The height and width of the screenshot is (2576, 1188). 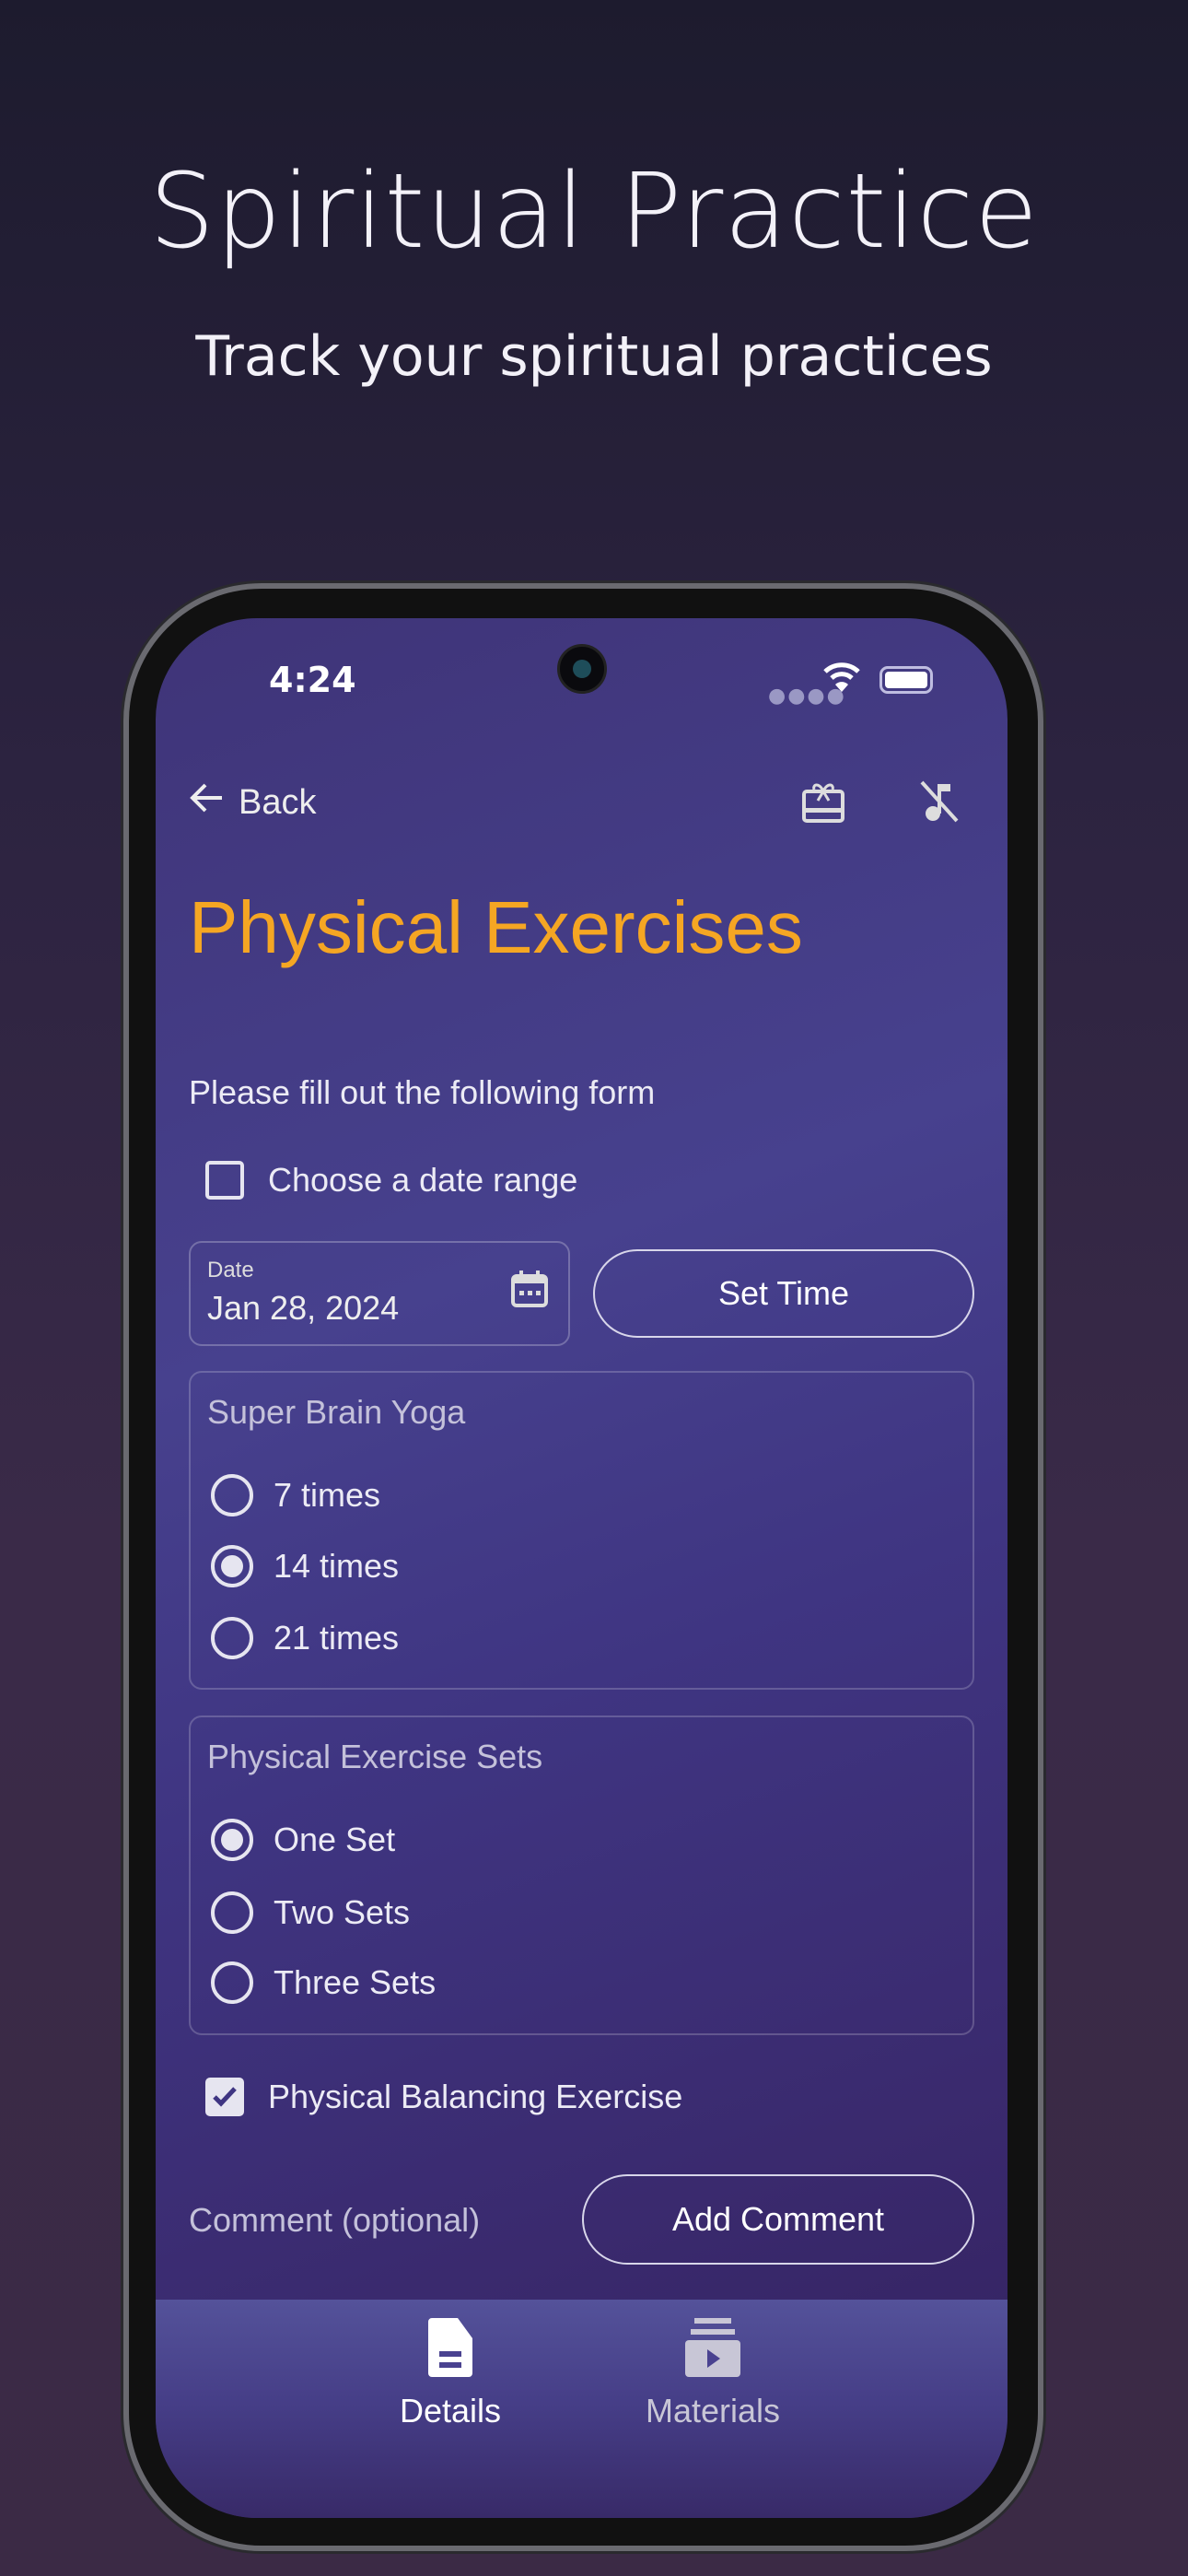 What do you see at coordinates (496, 927) in the screenshot?
I see `page-title: Physical Exercises` at bounding box center [496, 927].